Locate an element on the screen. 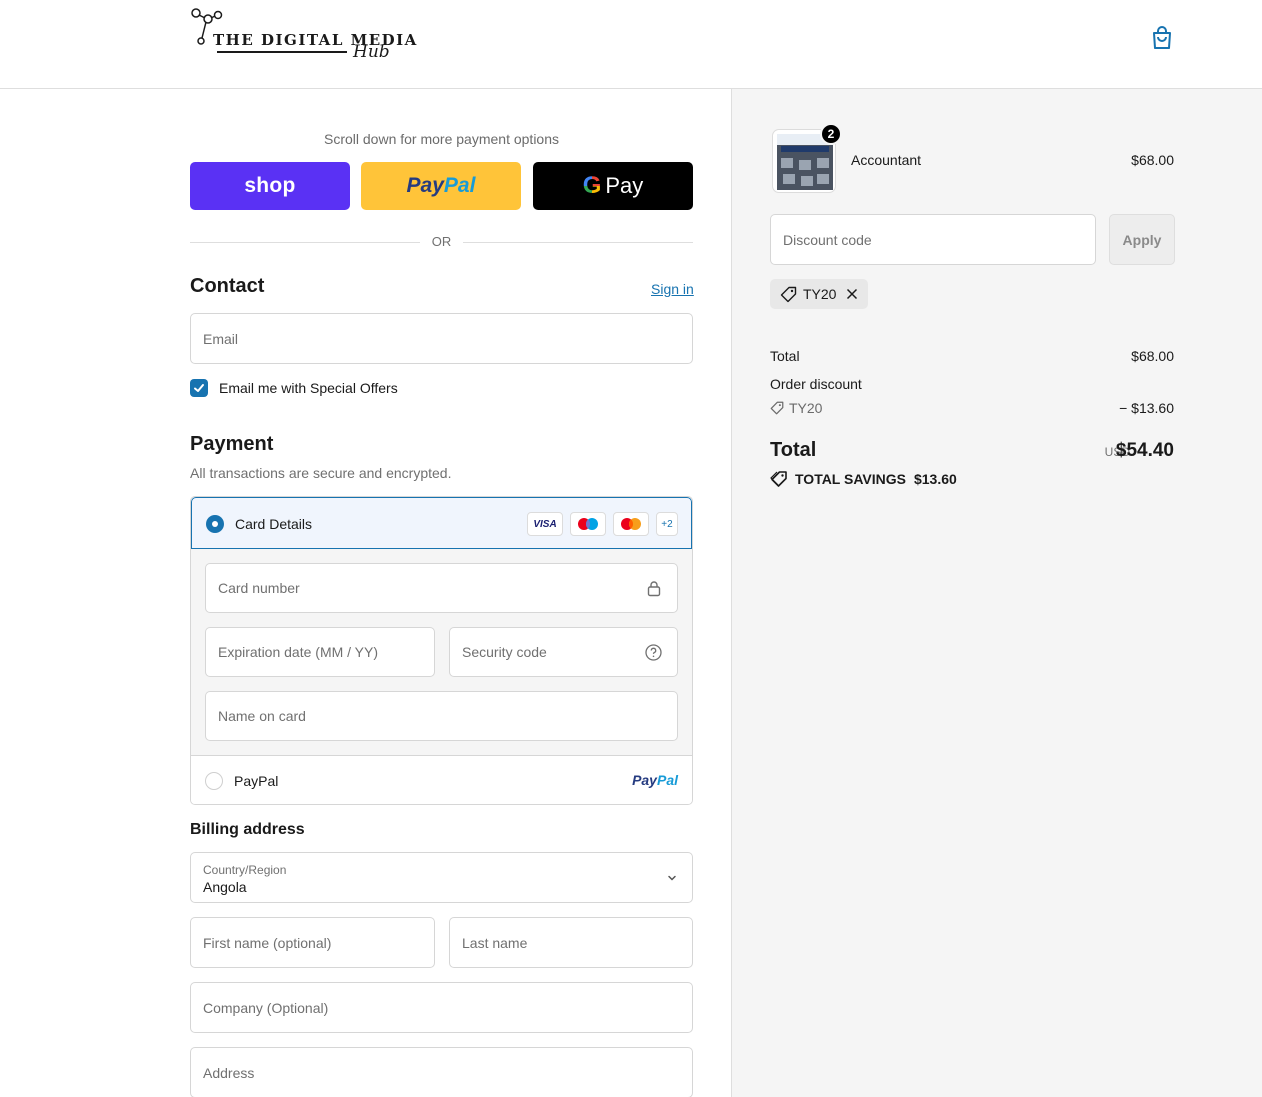  first-name-field: First name (optional) is located at coordinates (312, 942).